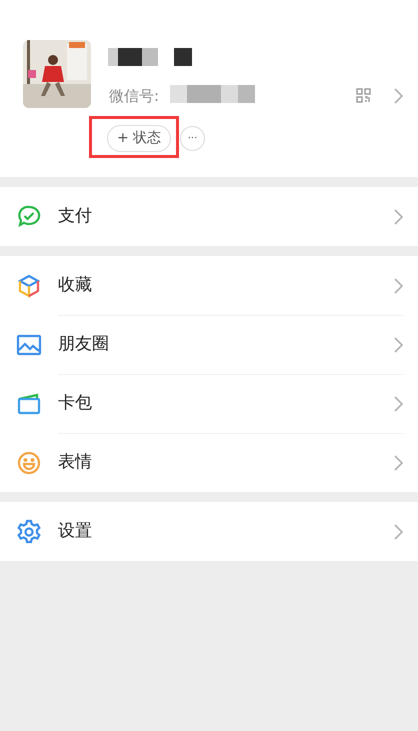 The image size is (418, 731). I want to click on status-button: + 状态, so click(139, 138).